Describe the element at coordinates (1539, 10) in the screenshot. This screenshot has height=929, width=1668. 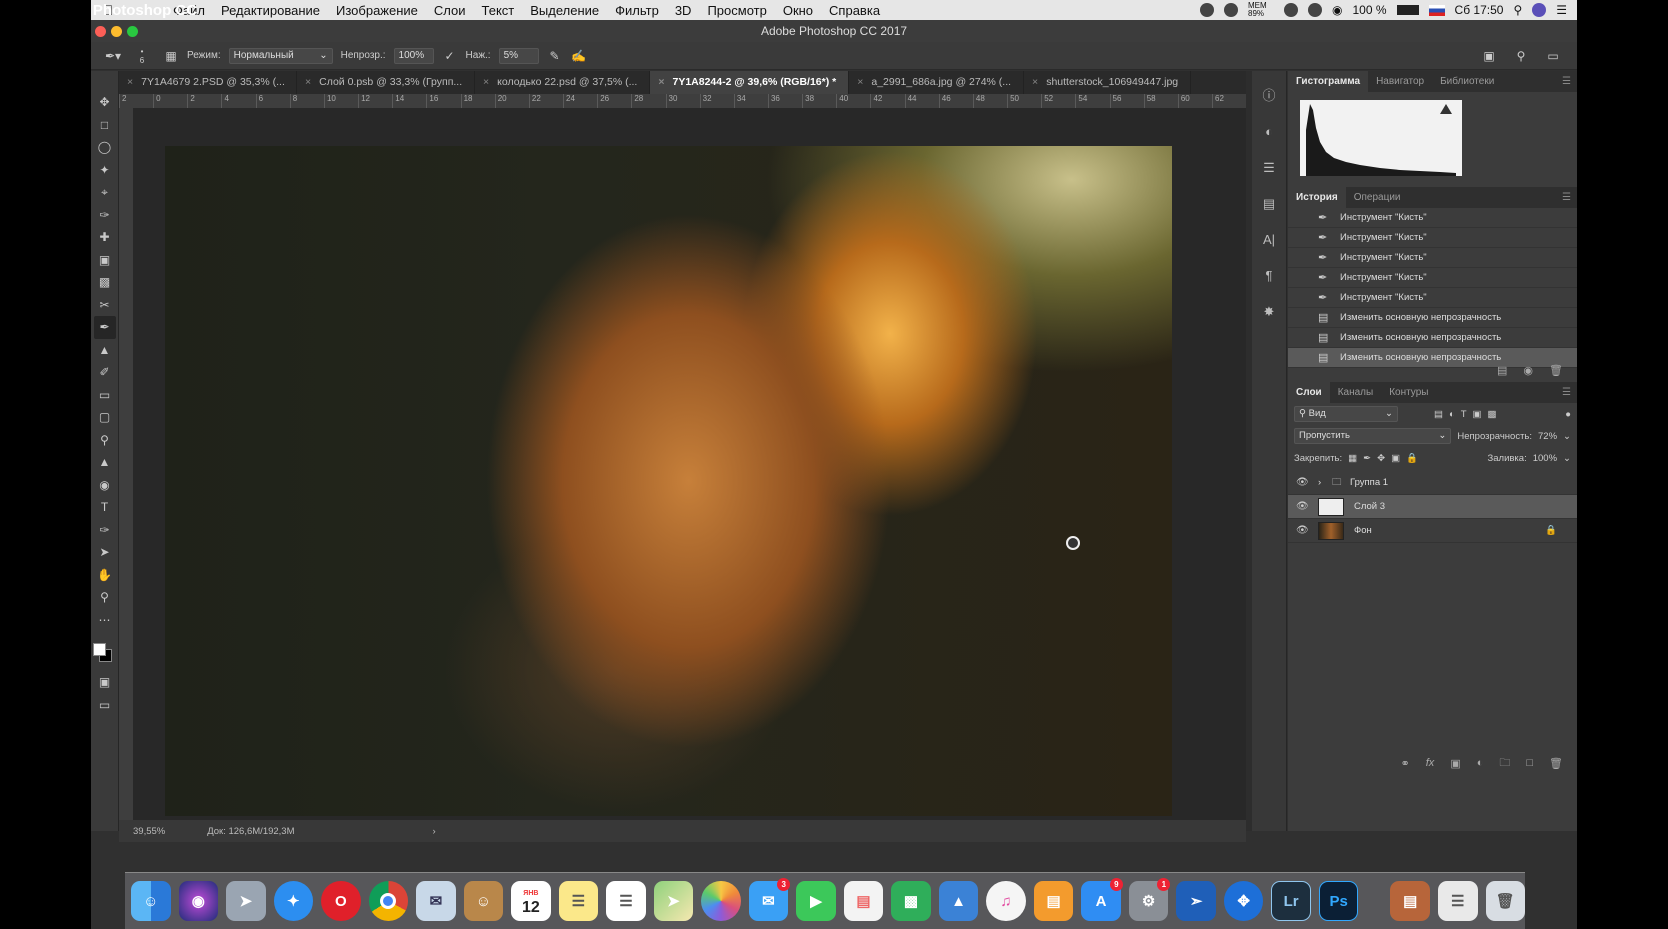
I see `siri-icon` at that location.